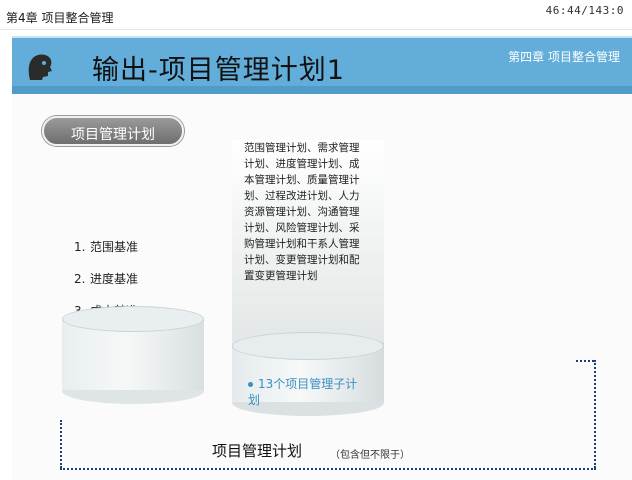  What do you see at coordinates (303, 392) in the screenshot?
I see `sub-plans-text: 13个项目管理子计划` at bounding box center [303, 392].